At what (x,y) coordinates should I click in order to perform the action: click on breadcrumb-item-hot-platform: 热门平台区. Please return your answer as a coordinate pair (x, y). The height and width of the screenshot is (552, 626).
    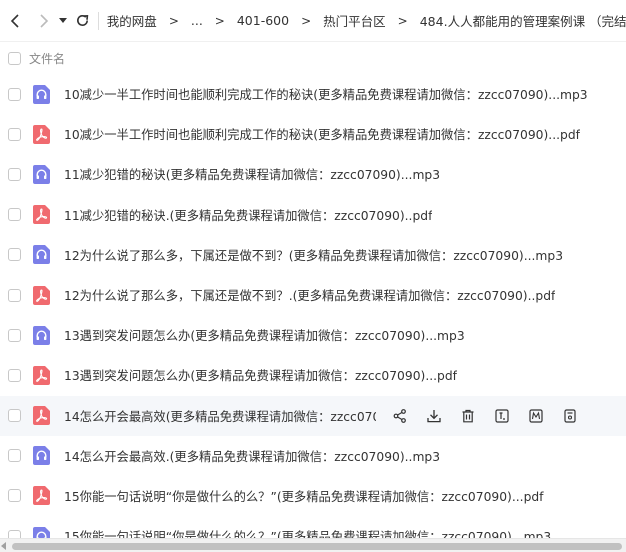
    Looking at the image, I should click on (354, 20).